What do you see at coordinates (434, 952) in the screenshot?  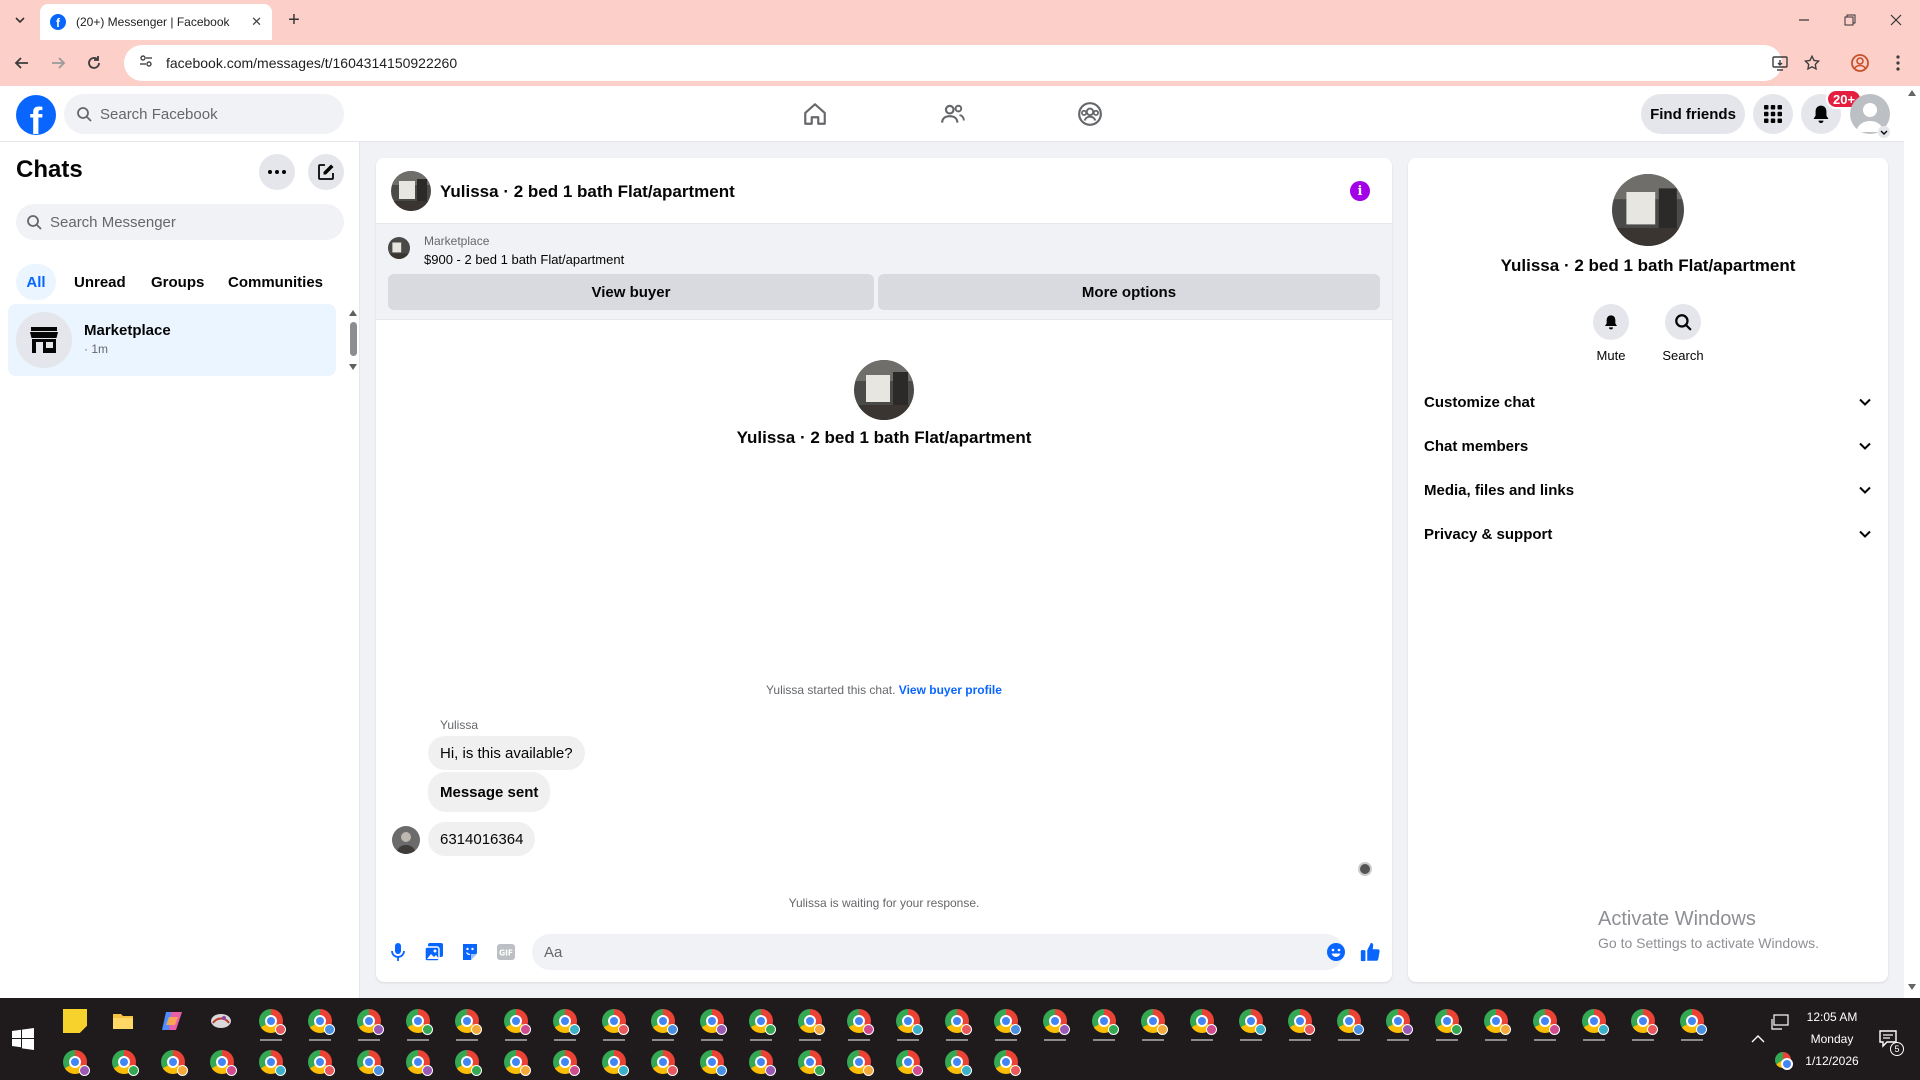 I see `photo-gallery-icon` at bounding box center [434, 952].